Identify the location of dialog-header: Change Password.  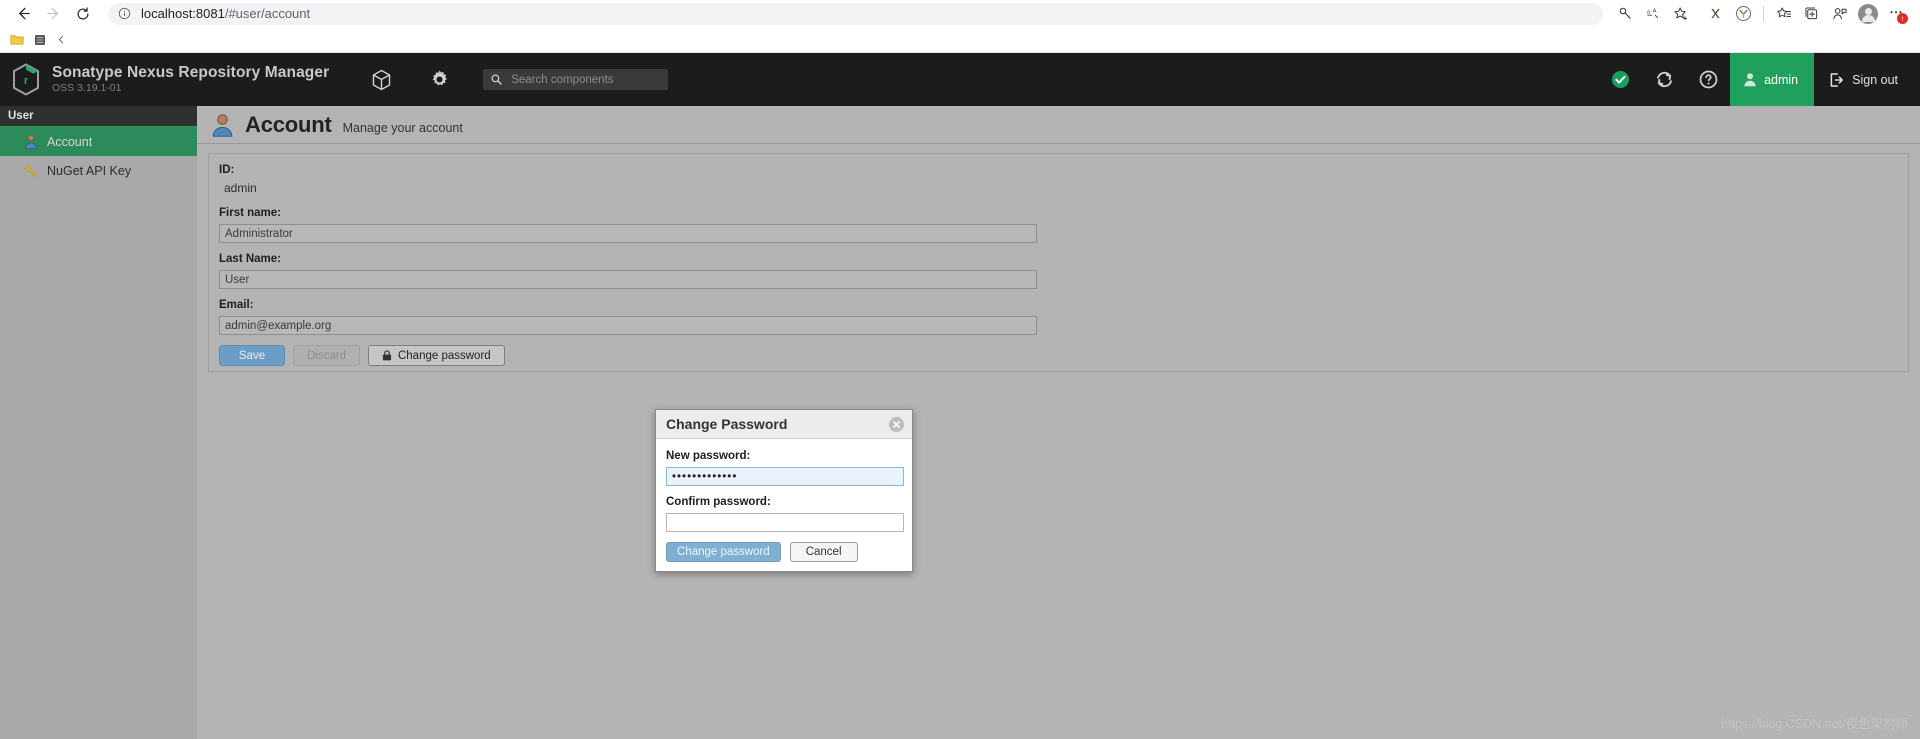
(784, 424).